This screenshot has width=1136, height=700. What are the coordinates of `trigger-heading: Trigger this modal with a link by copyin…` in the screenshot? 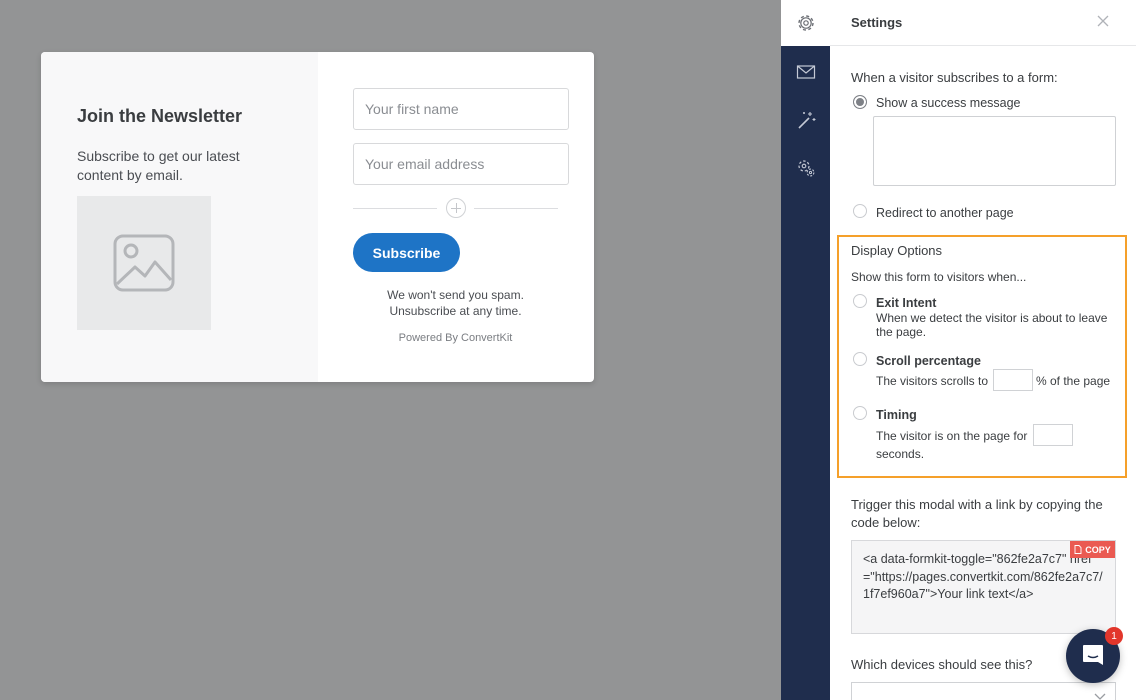 It's located at (977, 504).